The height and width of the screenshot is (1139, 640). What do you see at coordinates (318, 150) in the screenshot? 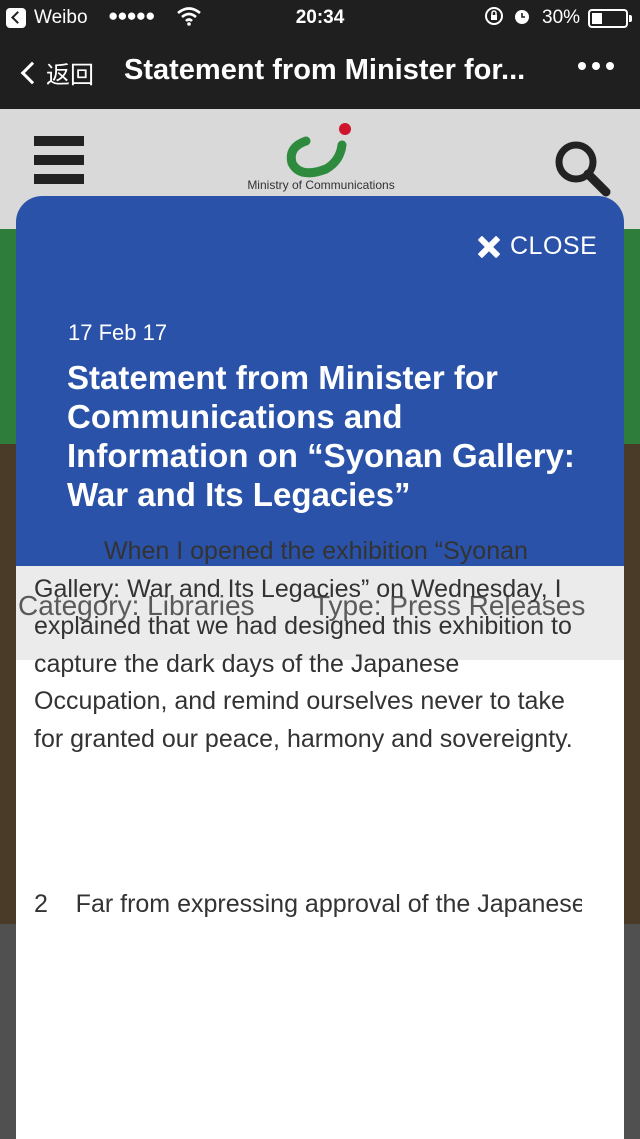
I see `ministry-logo` at bounding box center [318, 150].